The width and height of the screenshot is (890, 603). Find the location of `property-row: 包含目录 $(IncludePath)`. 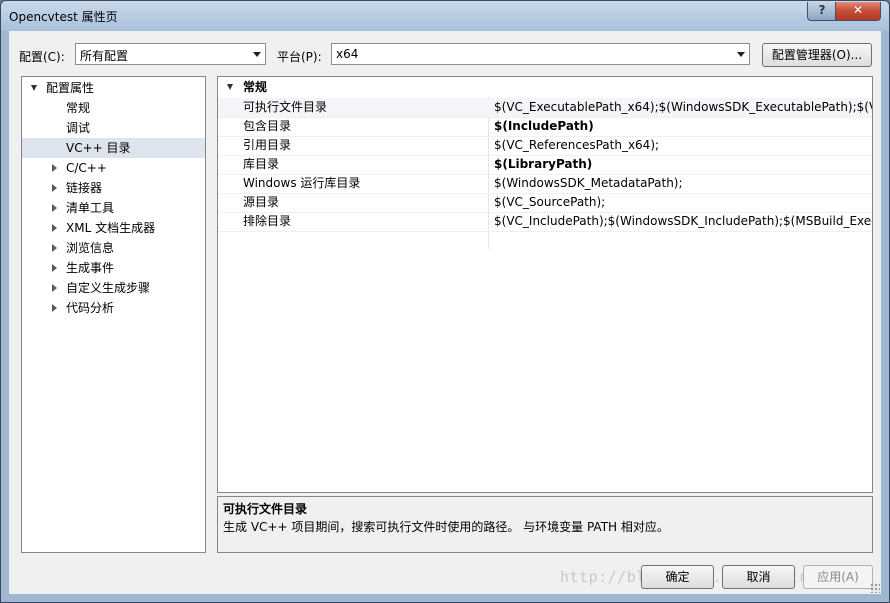

property-row: 包含目录 $(IncludePath) is located at coordinates (545, 127).